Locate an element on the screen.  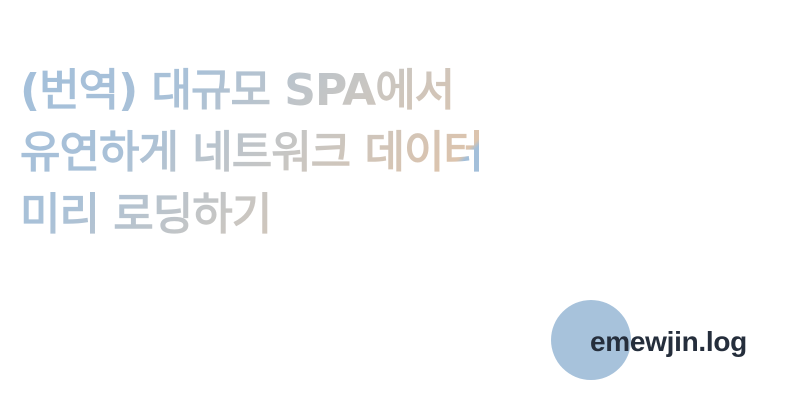
post-title-line-1: (번역) 대규모 SPA에서 is located at coordinates (237, 90).